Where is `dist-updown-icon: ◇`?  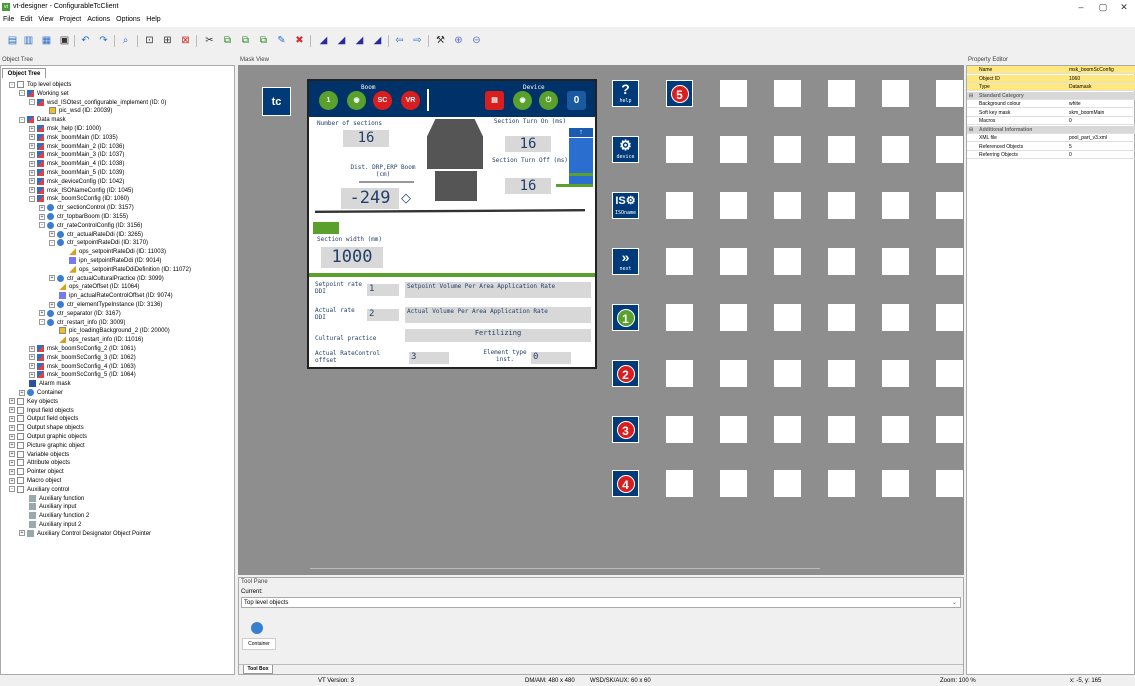
dist-updown-icon: ◇ is located at coordinates (408, 198).